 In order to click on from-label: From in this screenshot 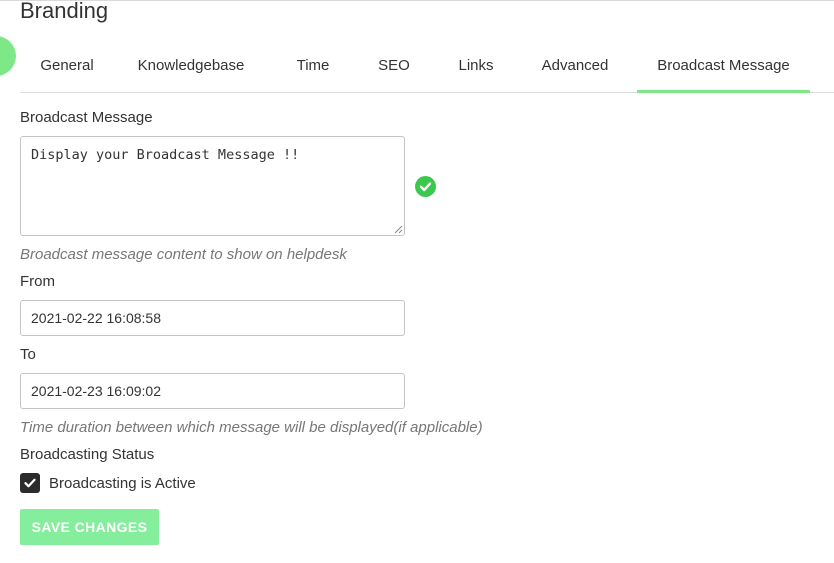, I will do `click(37, 281)`.